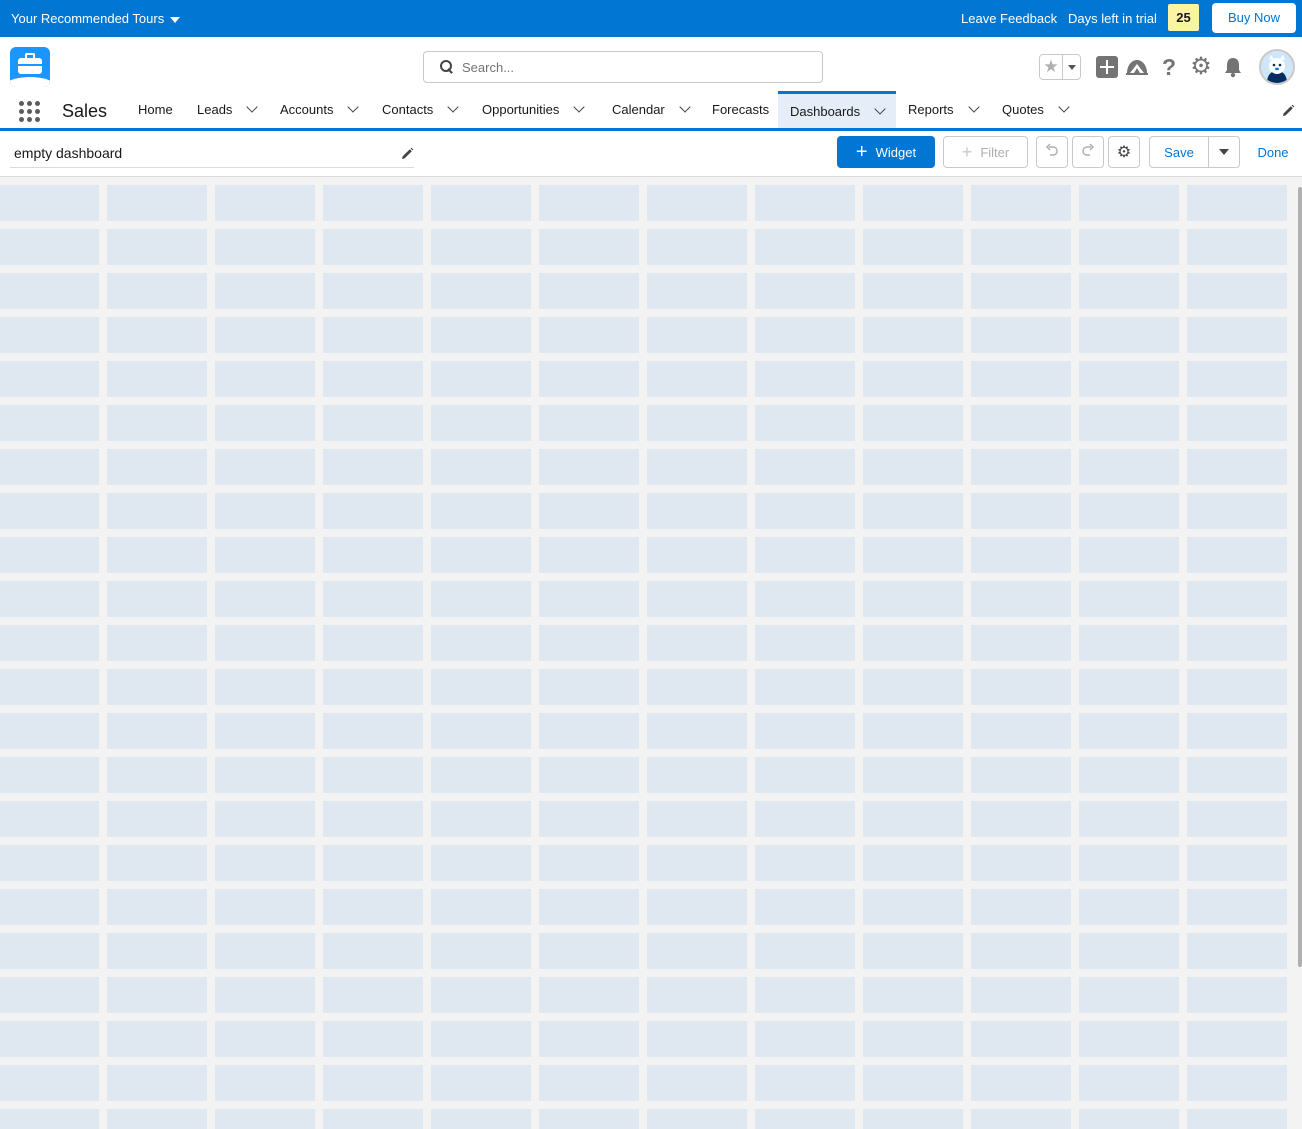 The width and height of the screenshot is (1302, 1129). What do you see at coordinates (85, 111) in the screenshot?
I see `app-name: Sales` at bounding box center [85, 111].